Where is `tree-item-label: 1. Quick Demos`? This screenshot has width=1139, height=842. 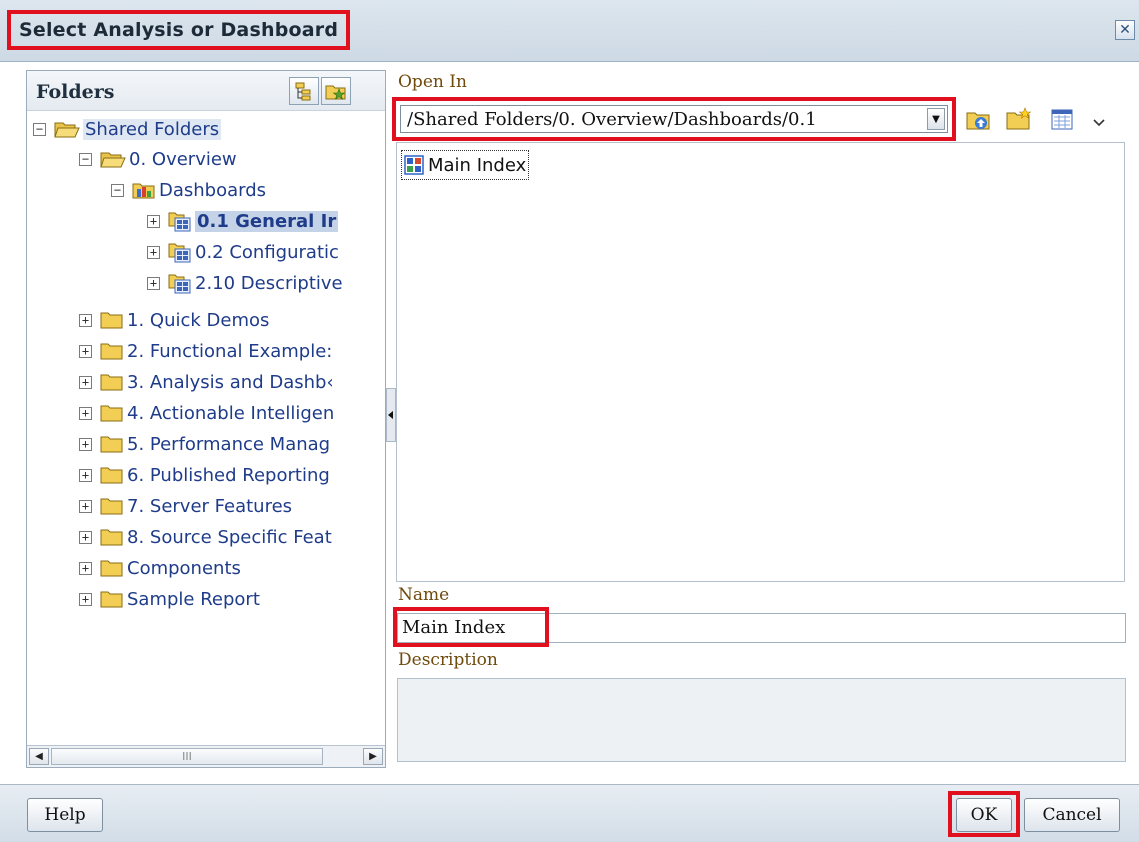
tree-item-label: 1. Quick Demos is located at coordinates (198, 320).